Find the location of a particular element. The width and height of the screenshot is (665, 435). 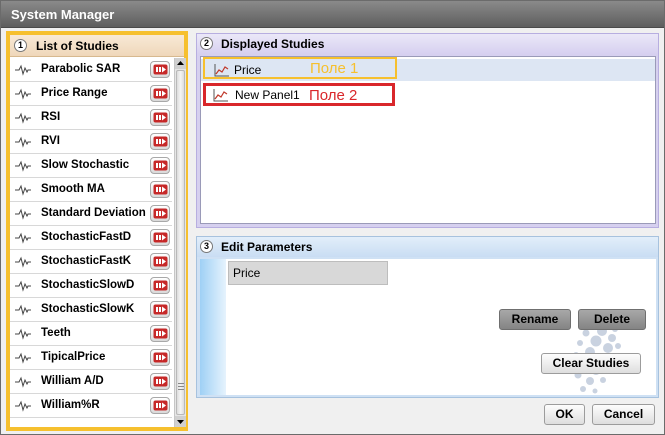

window-title: System Manager is located at coordinates (332, 14).